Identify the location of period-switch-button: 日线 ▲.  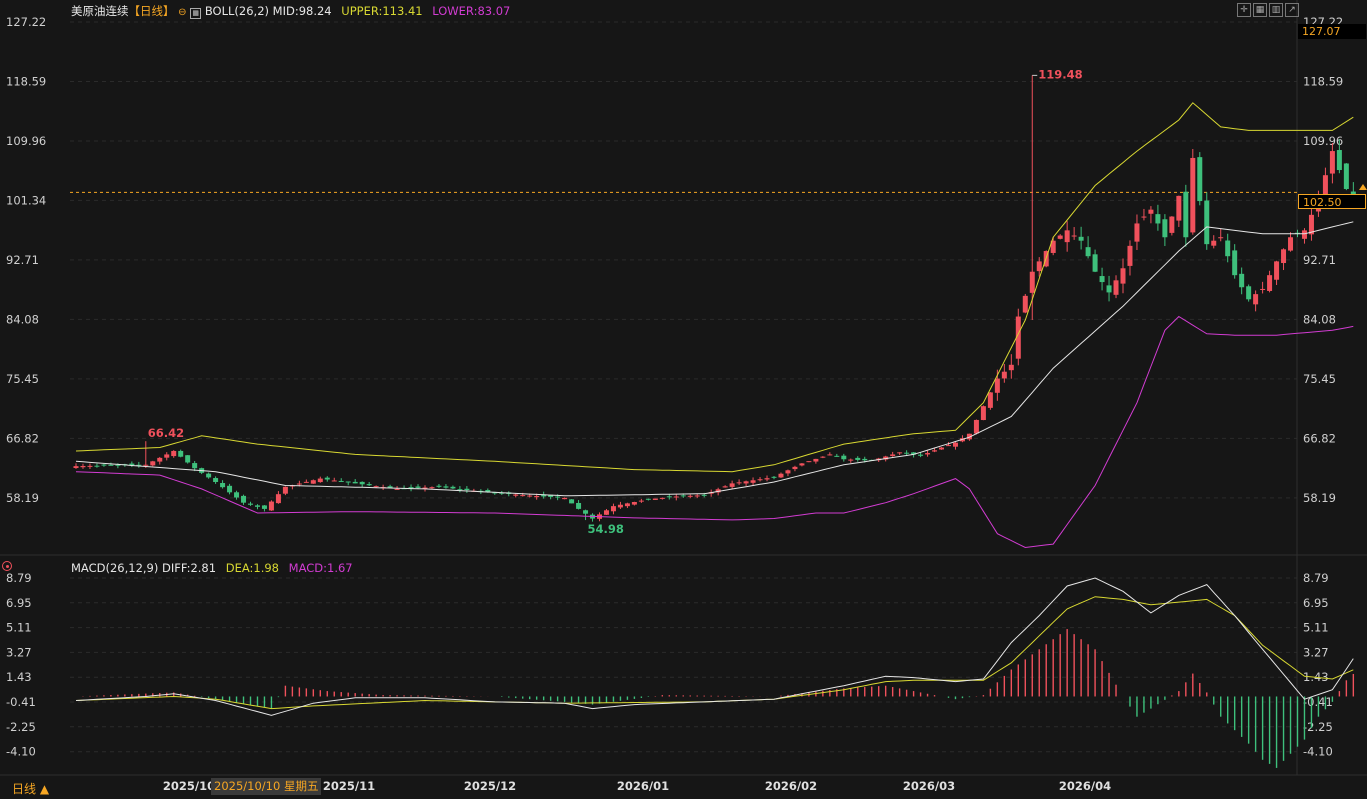
(30, 788).